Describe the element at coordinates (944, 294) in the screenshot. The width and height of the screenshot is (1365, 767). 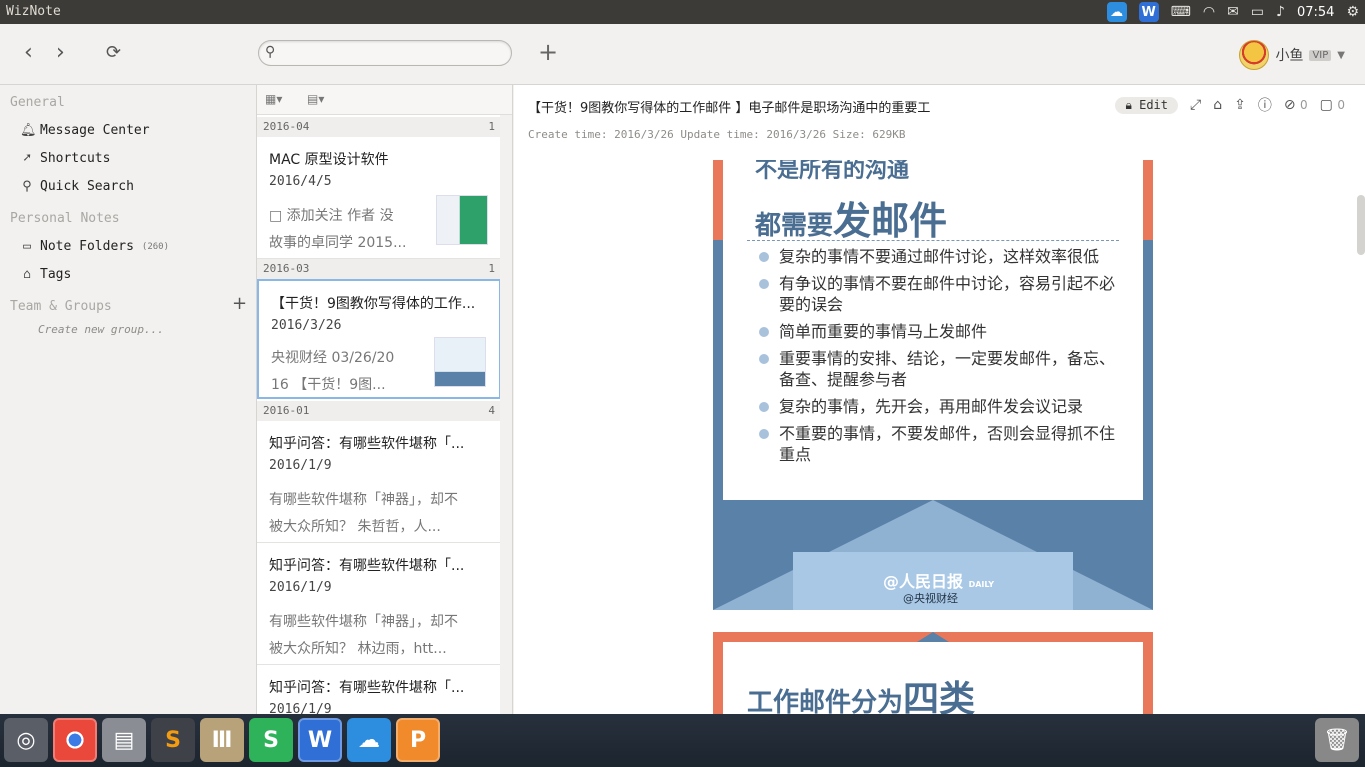
I see `poster-bullet: 有争议的事情不要在邮件中讨论，容易引起不必要的误会` at that location.